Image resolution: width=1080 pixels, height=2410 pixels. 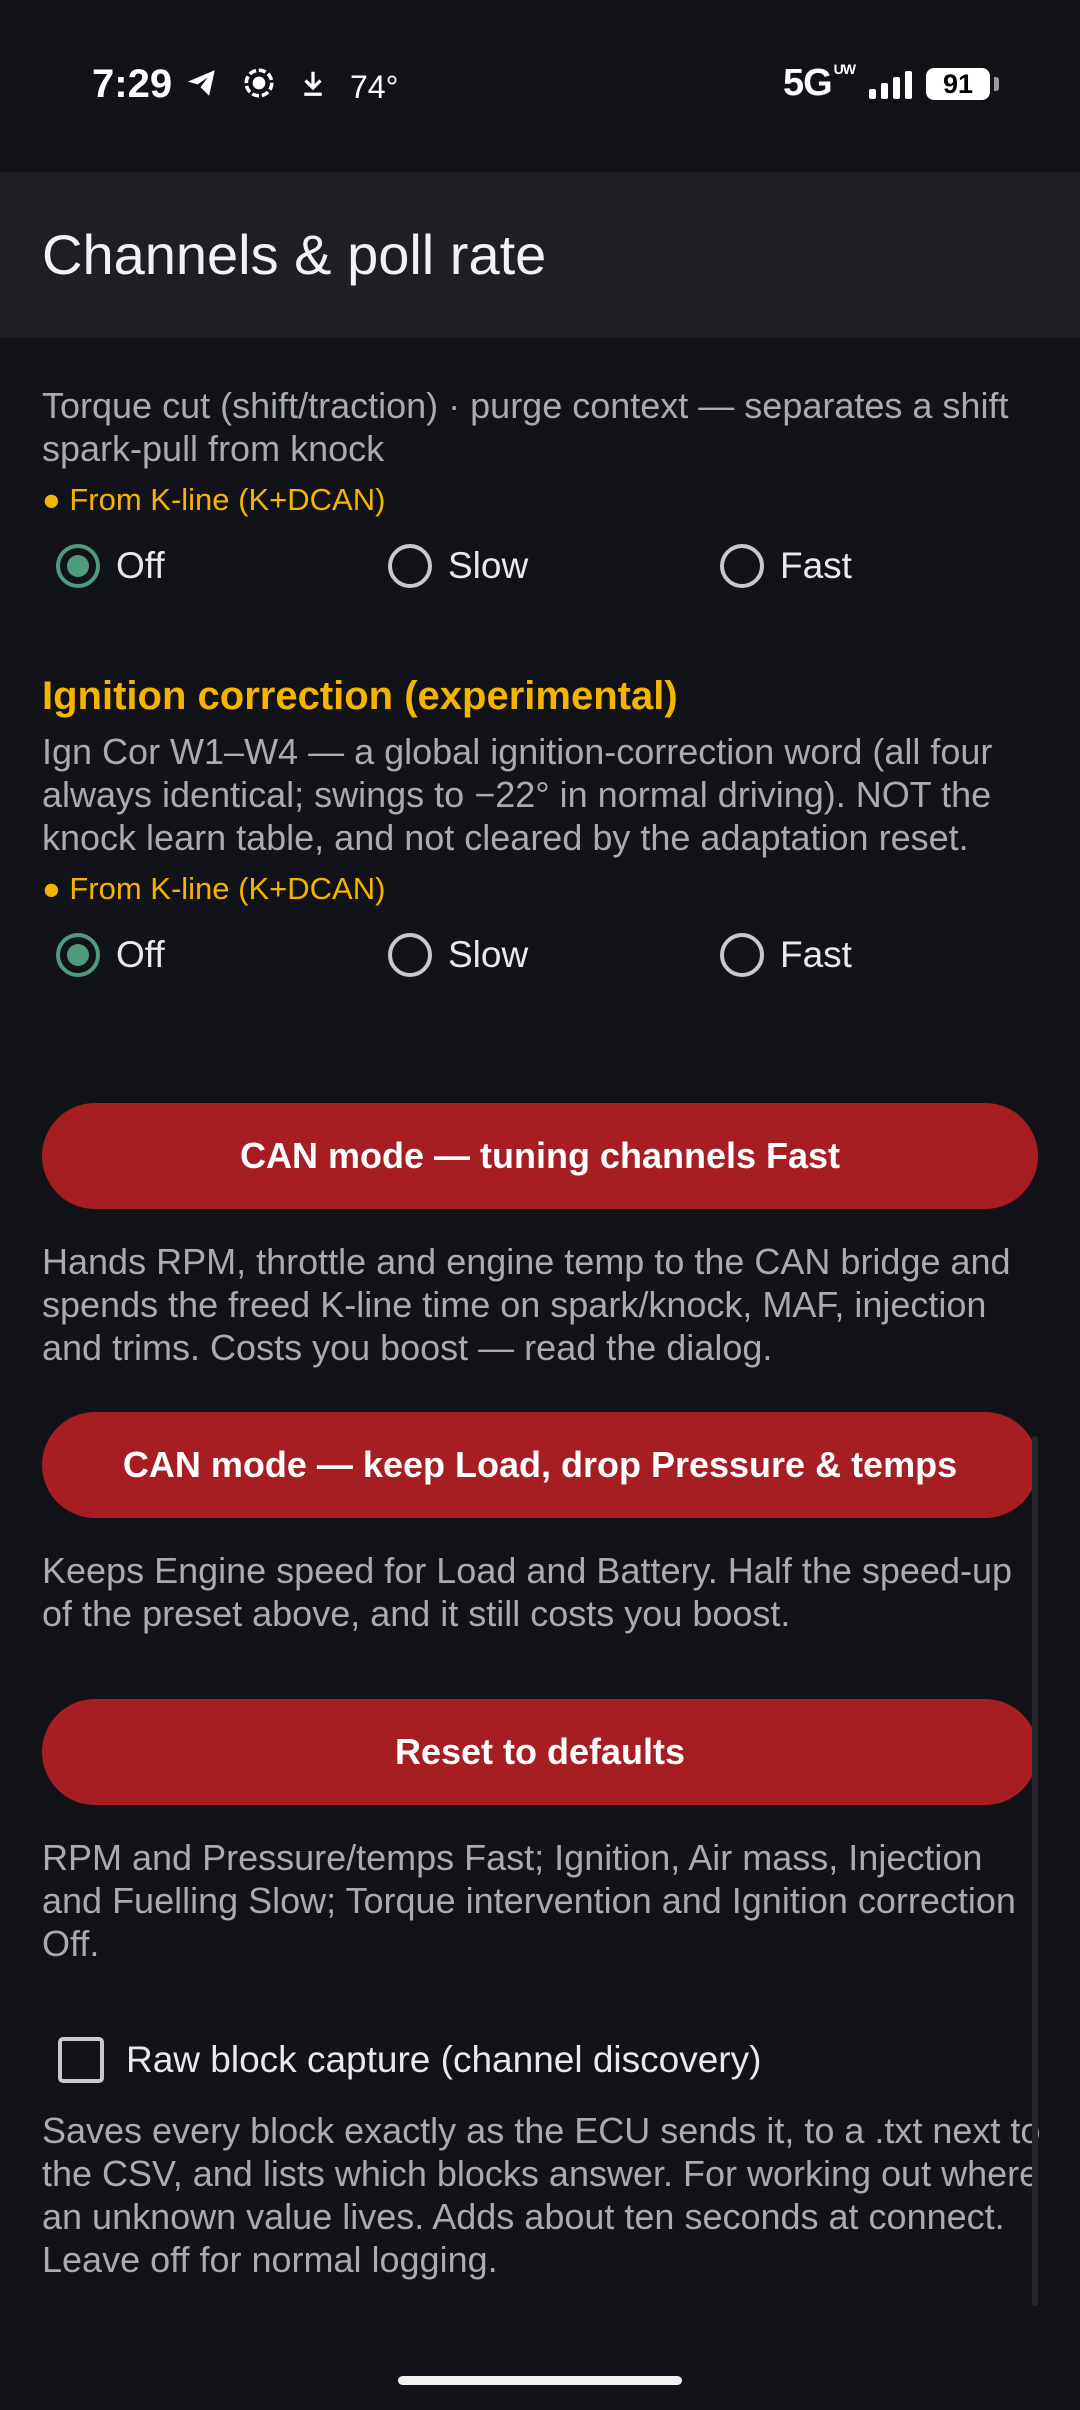 I want to click on telegram-icon, so click(x=202, y=87).